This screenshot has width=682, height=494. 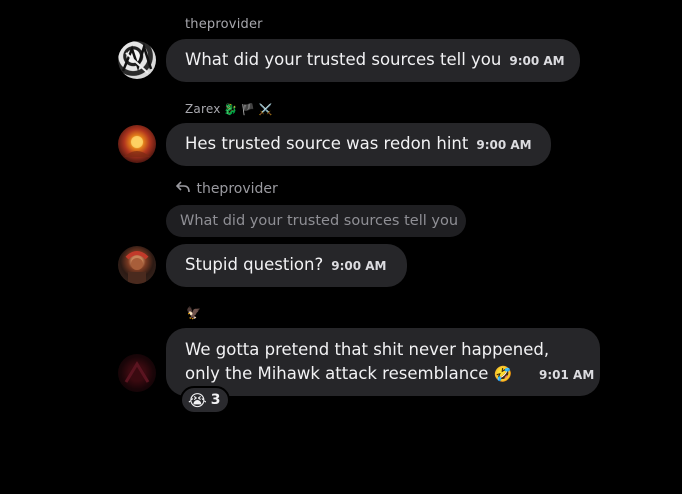 I want to click on message-timestamp: 9:01 AM, so click(x=567, y=375).